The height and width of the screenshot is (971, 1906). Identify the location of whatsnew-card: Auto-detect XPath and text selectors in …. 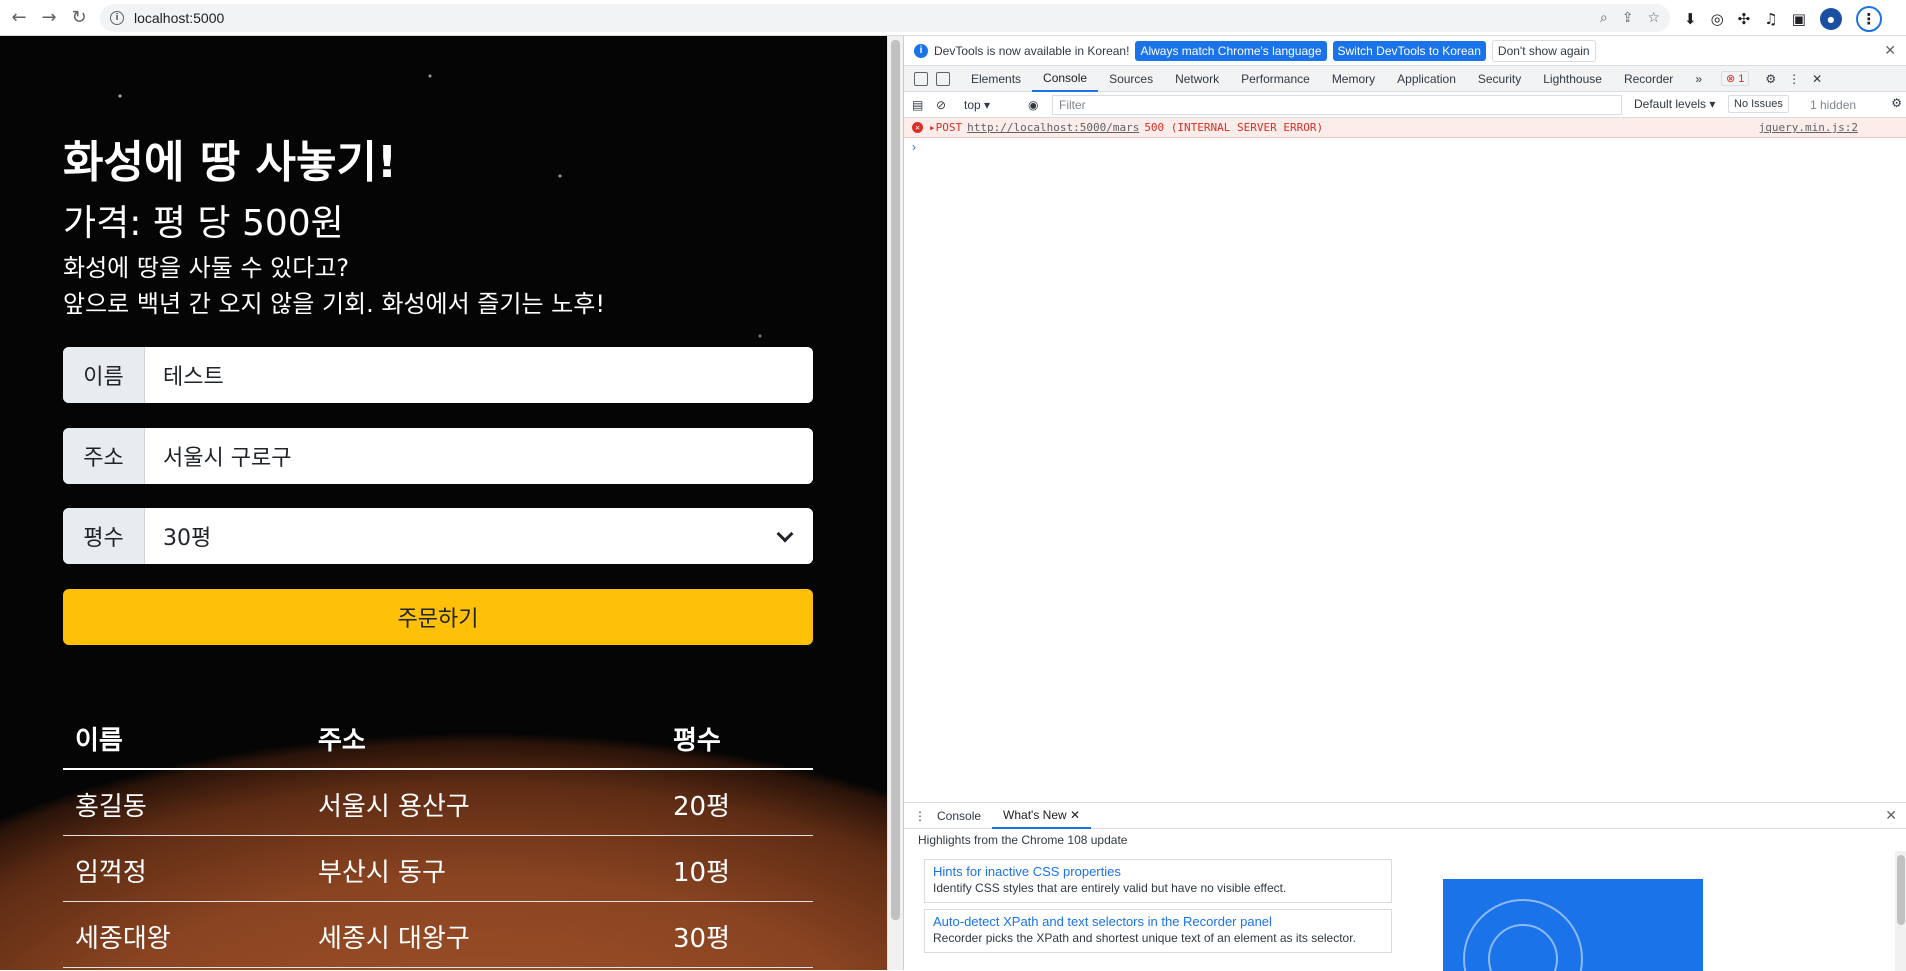
(1158, 931).